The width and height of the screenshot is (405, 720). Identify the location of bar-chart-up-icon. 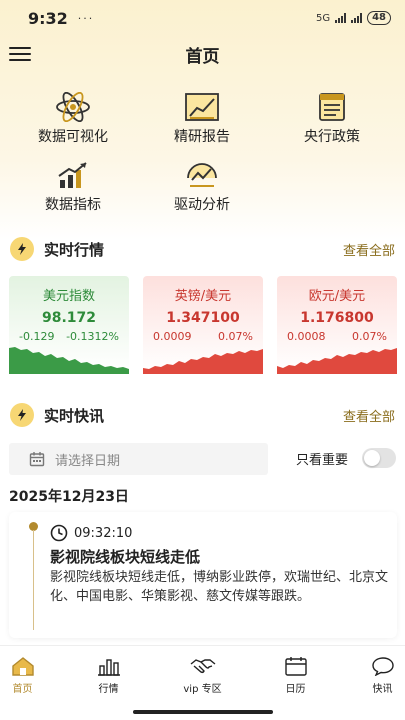
(72, 175).